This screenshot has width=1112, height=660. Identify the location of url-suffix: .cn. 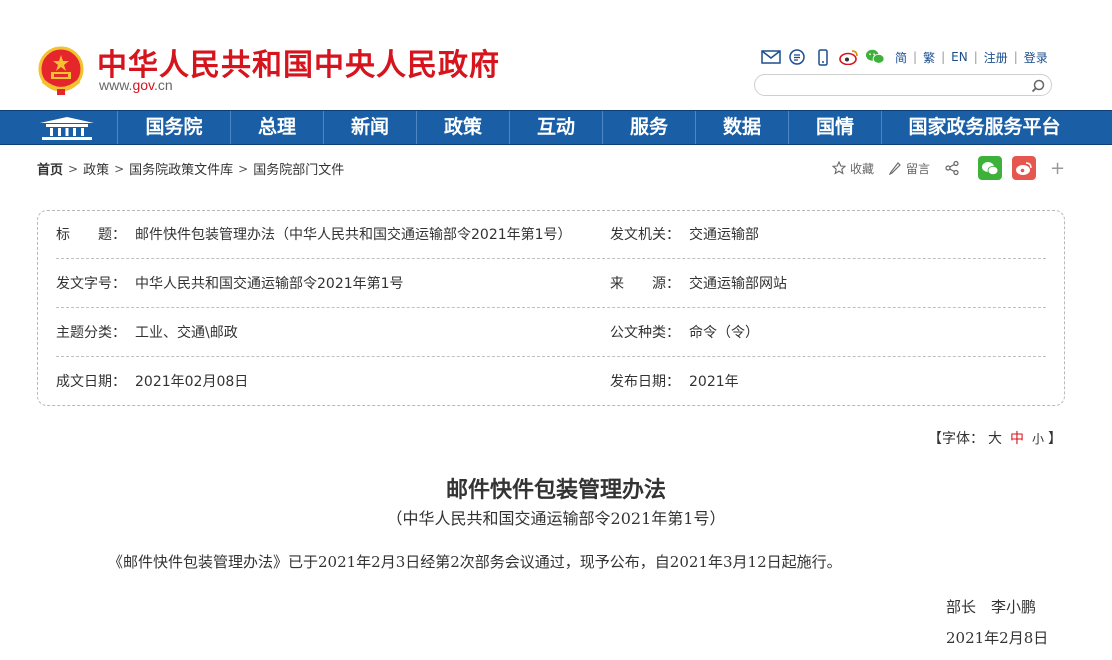
(163, 85).